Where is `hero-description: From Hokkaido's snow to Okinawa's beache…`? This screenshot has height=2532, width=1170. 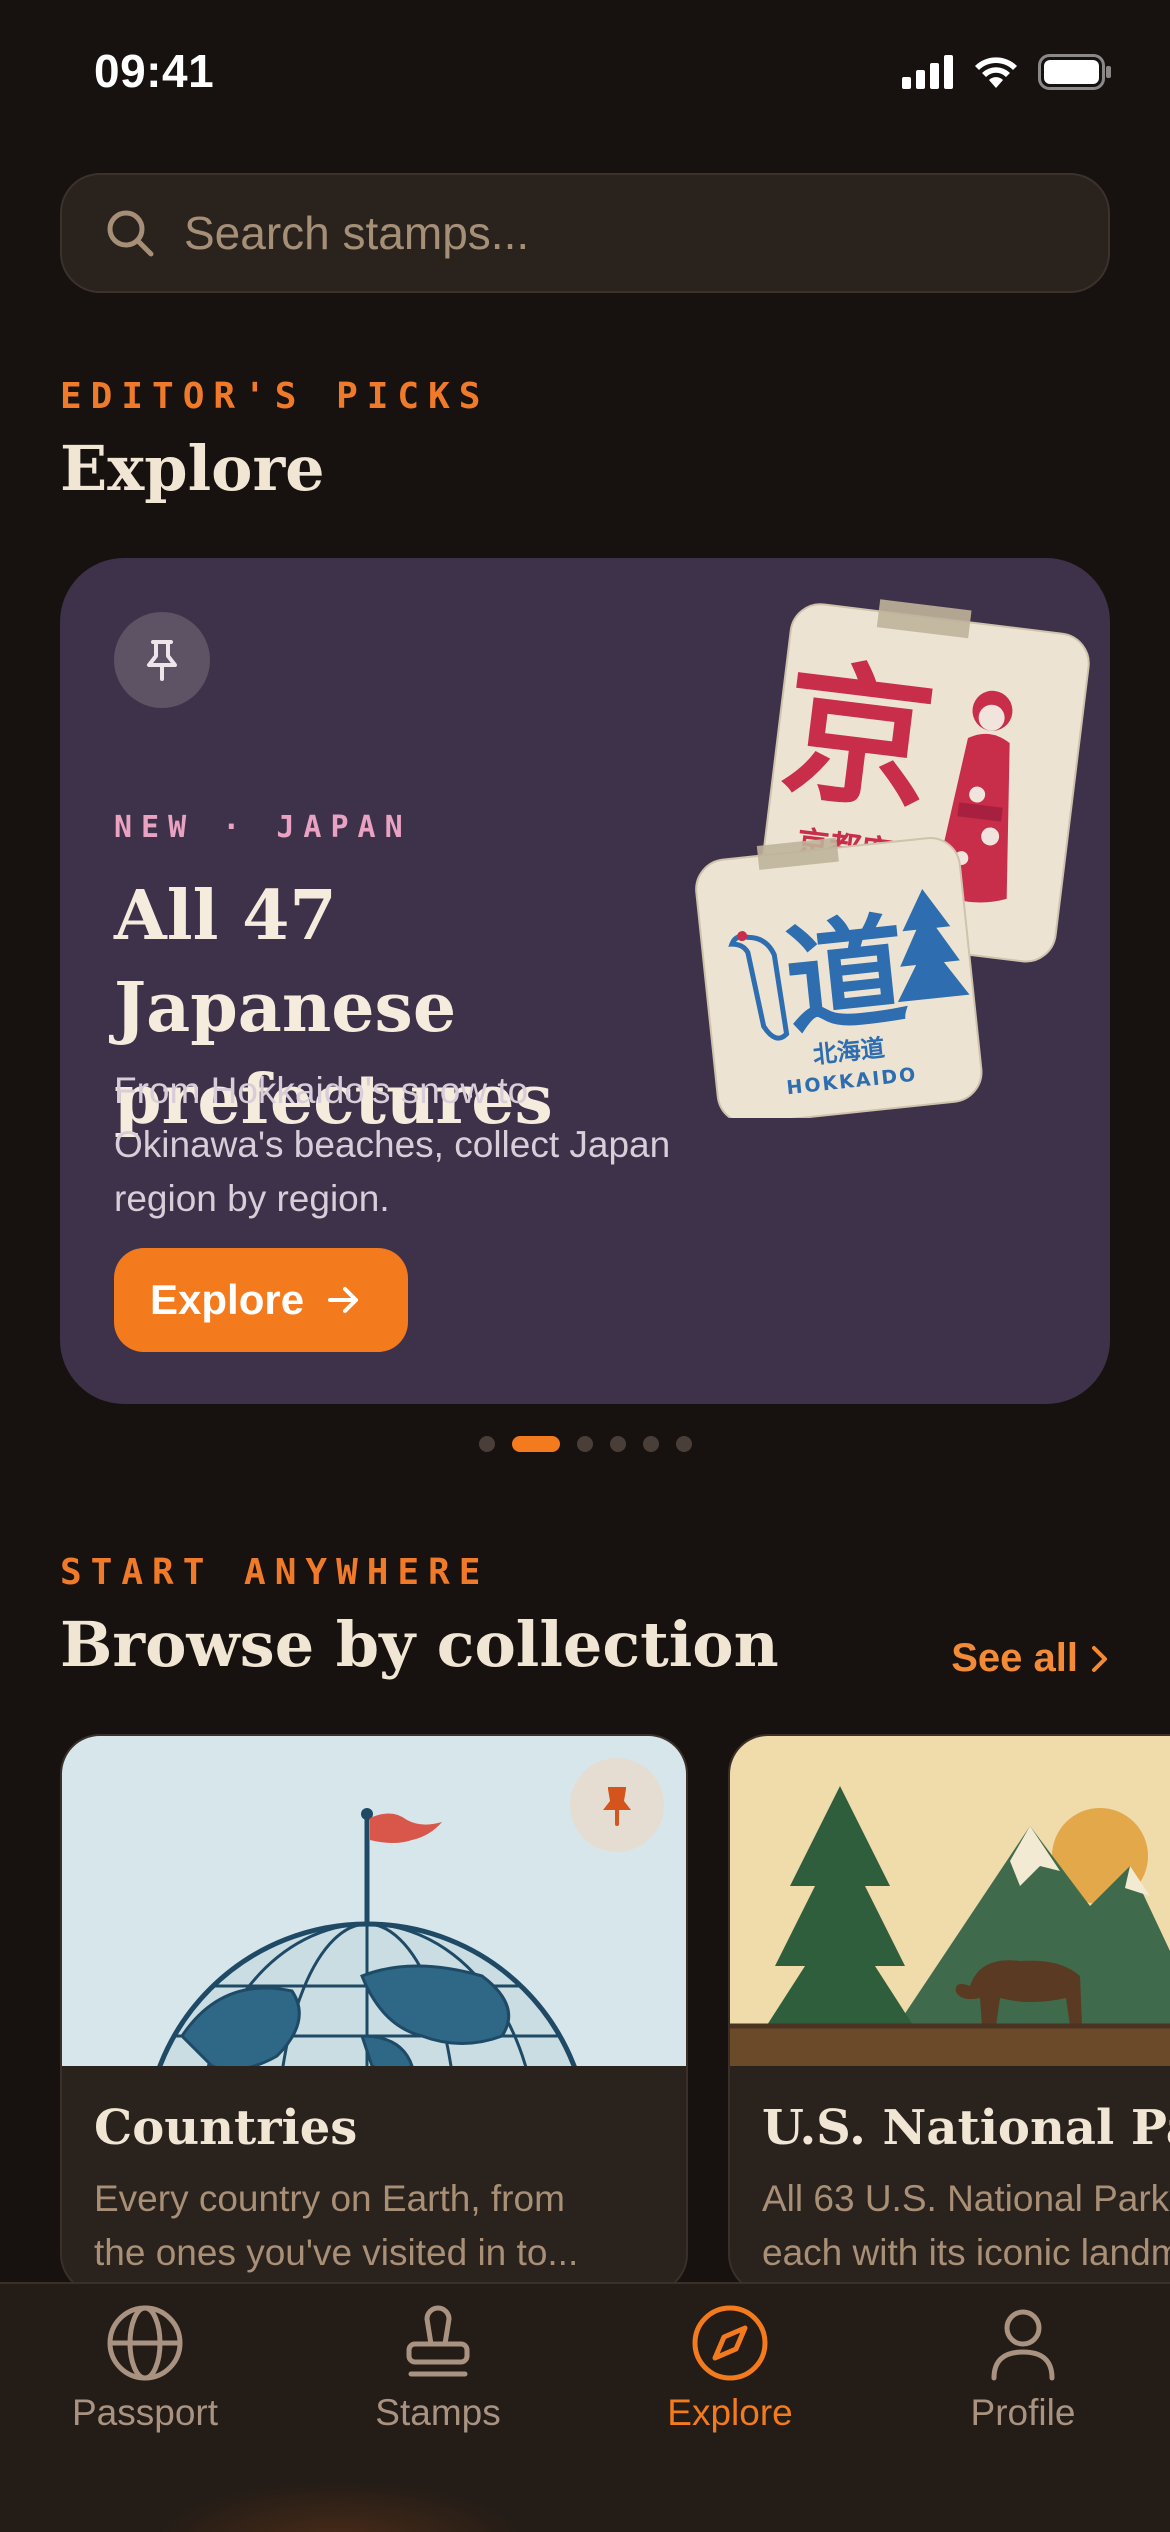 hero-description: From Hokkaido's snow to Okinawa's beache… is located at coordinates (392, 1144).